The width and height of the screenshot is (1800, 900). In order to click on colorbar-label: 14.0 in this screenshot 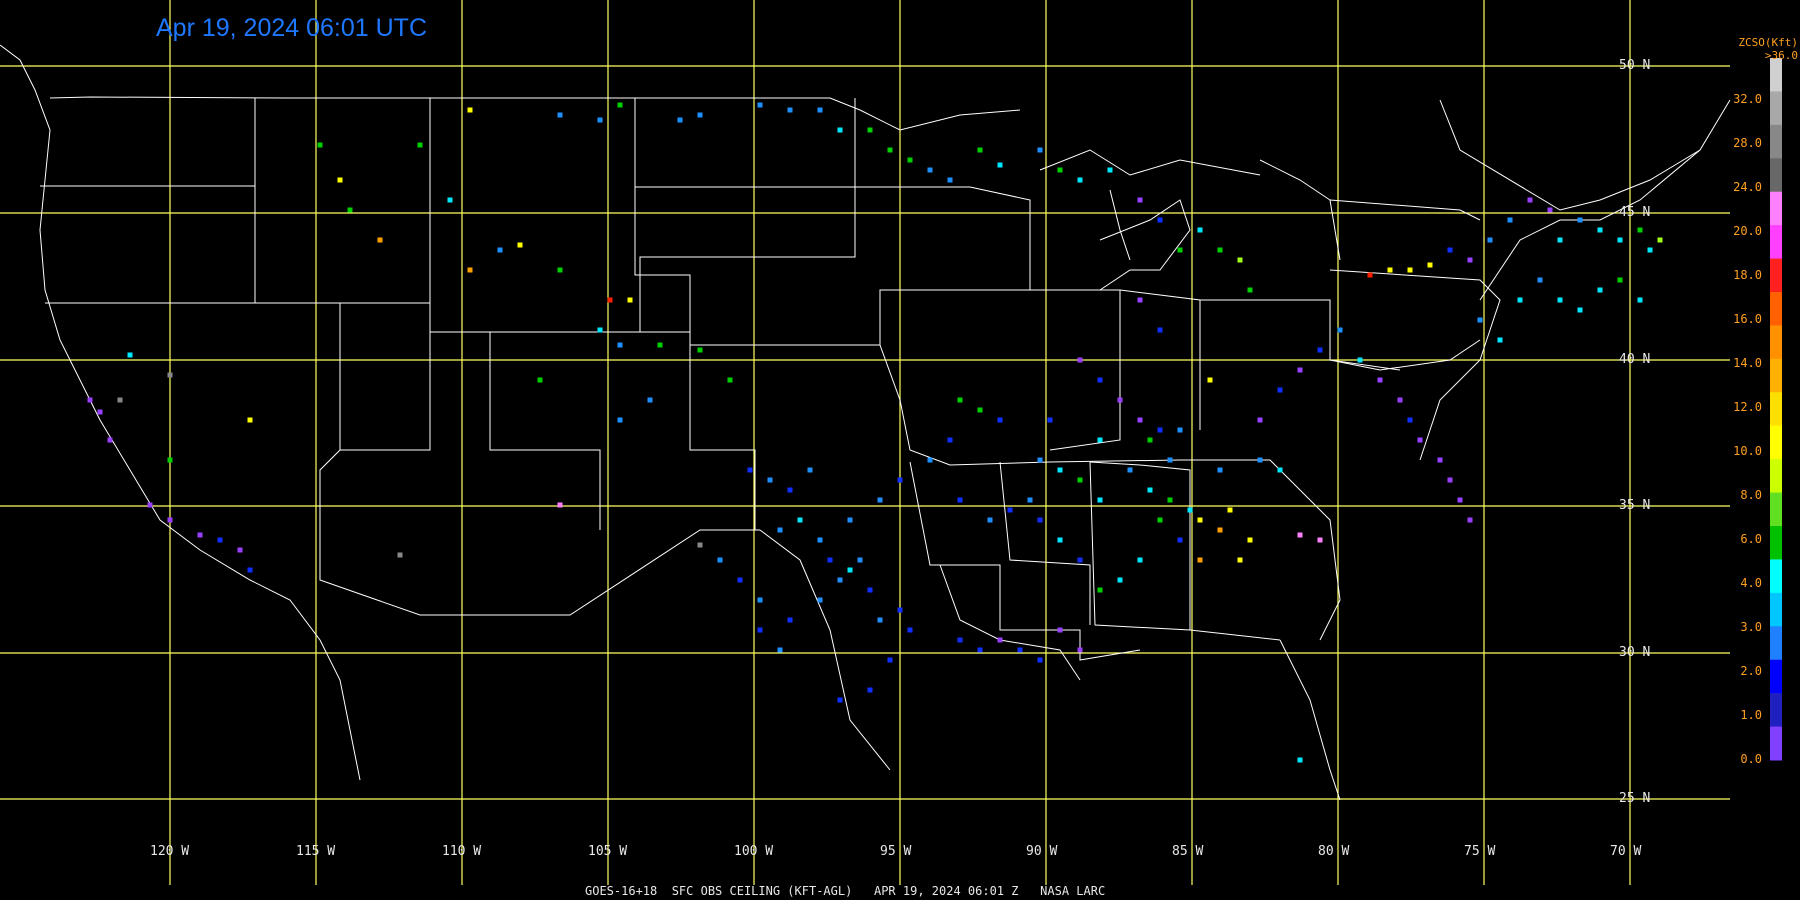, I will do `click(1747, 363)`.